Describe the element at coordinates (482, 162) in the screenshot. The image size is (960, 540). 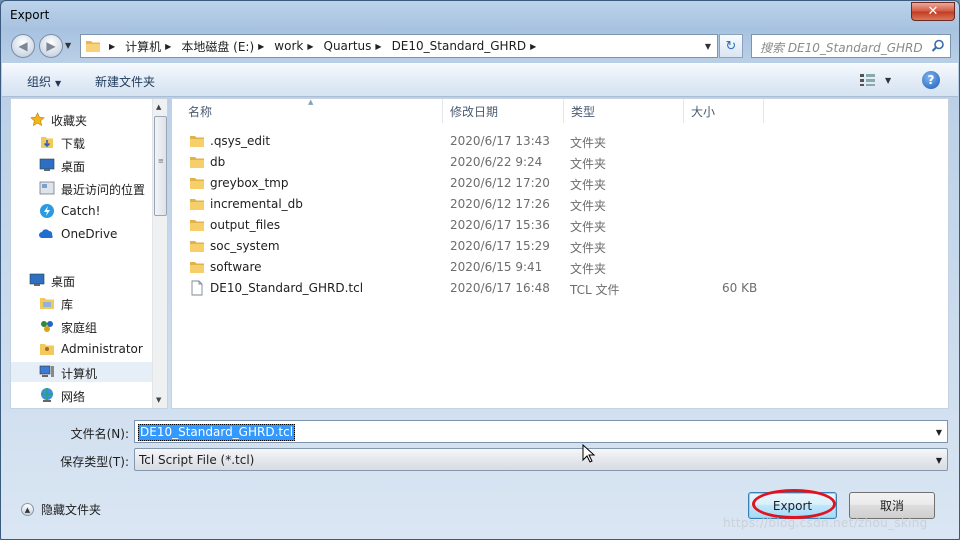
I see `file-row: db 2020/6/22 9:24 文件夹` at that location.